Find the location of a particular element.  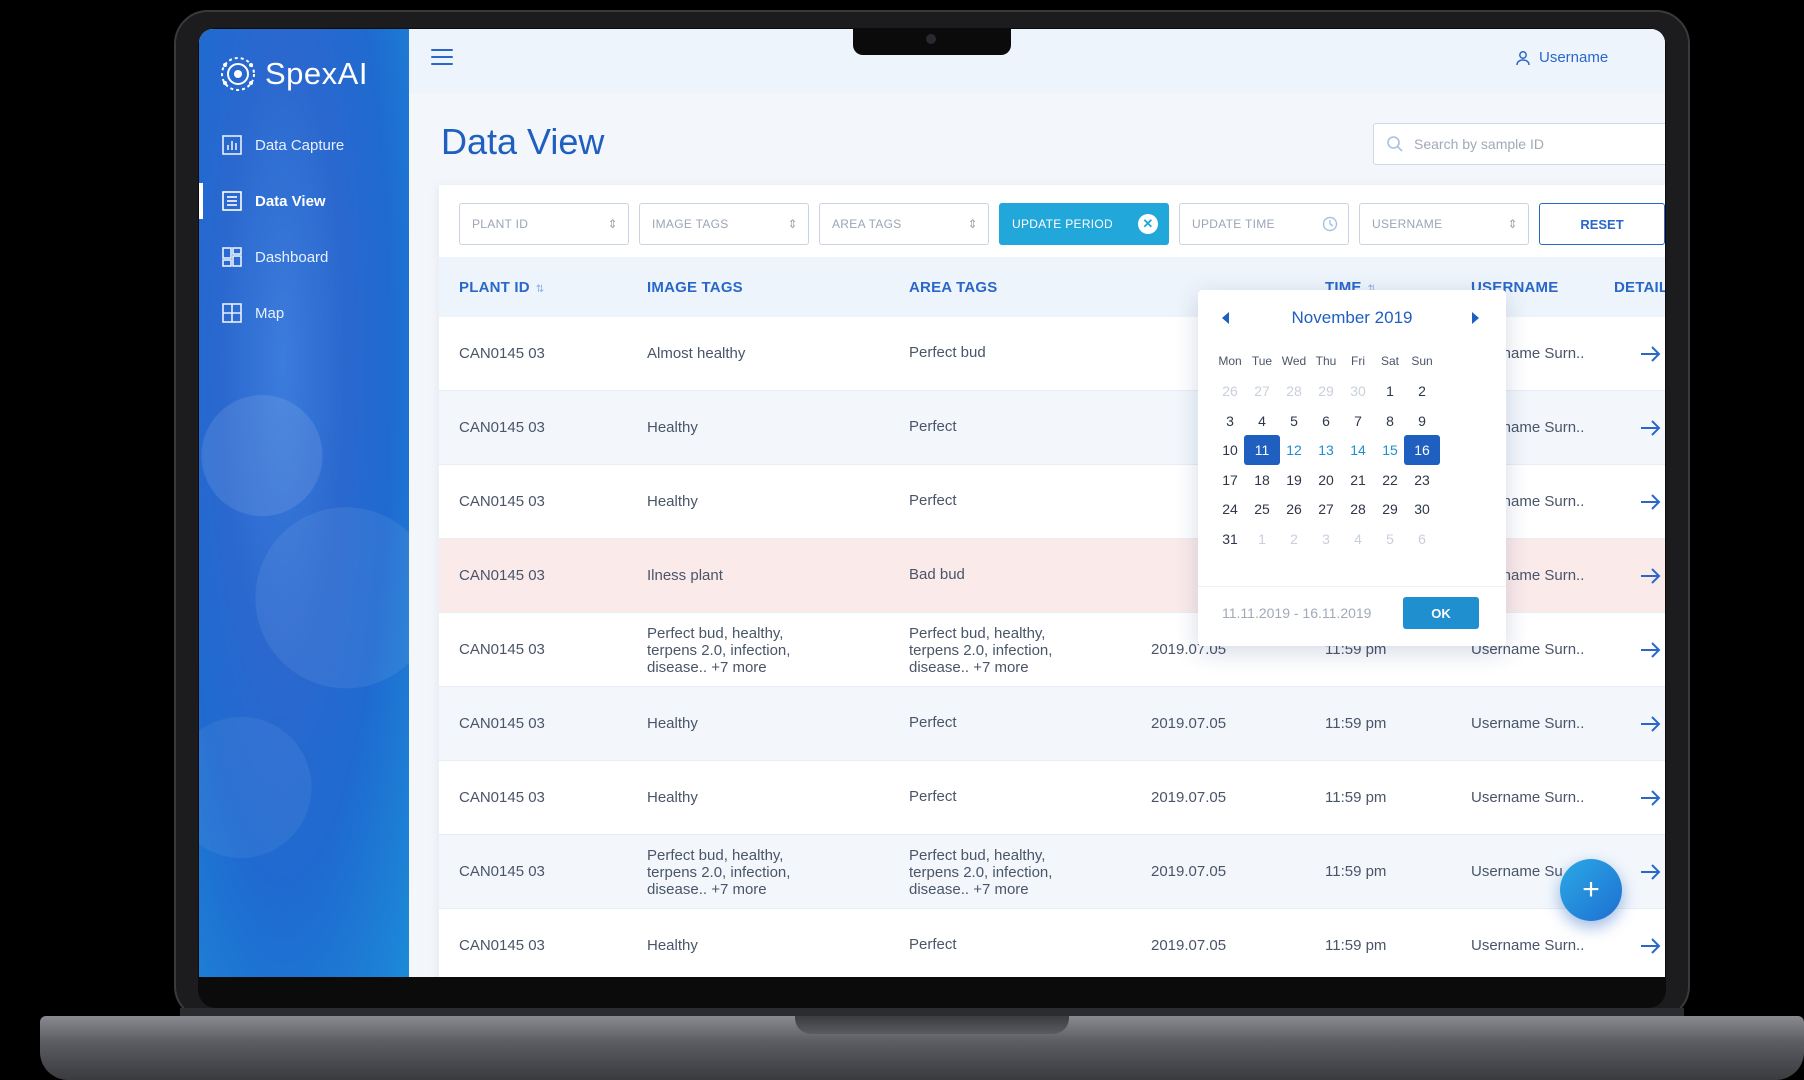

cell-plant-id: CAN0145 03 is located at coordinates (502, 575).